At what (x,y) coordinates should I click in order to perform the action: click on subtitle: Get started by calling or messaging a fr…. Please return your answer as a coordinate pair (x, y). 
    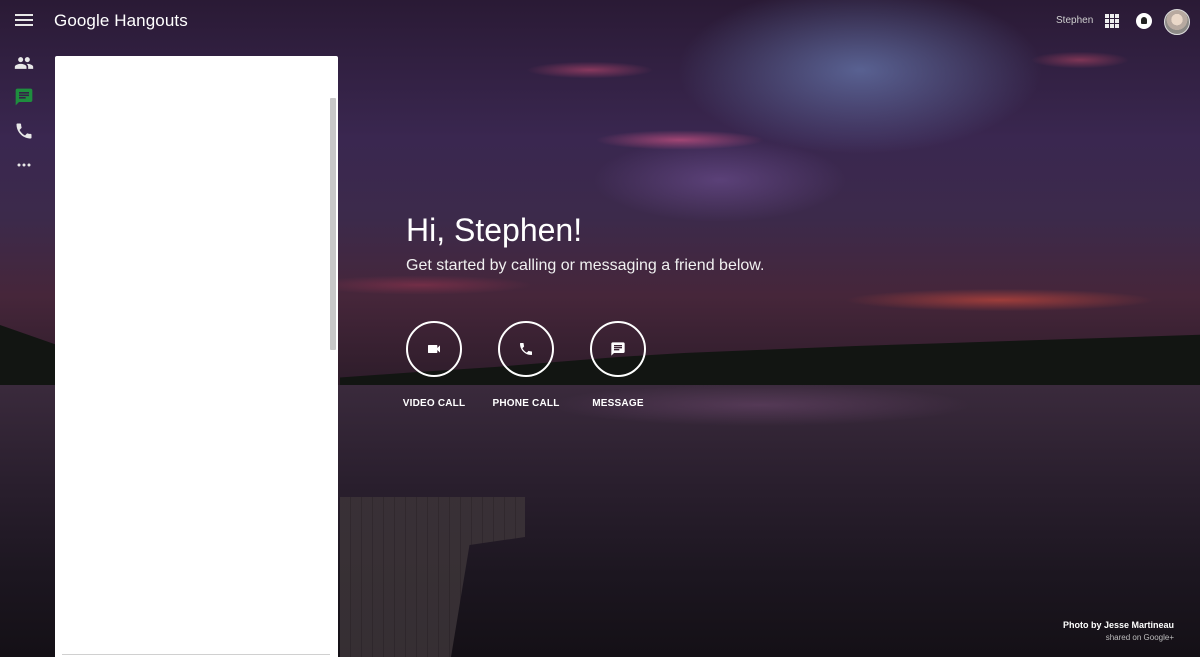
    Looking at the image, I should click on (585, 265).